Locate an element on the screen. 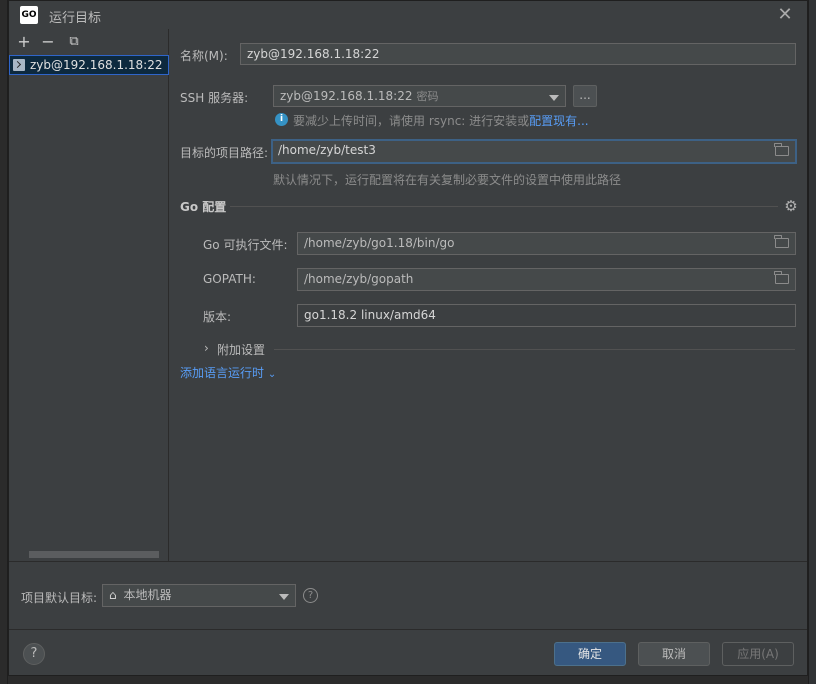  target-list-item: zyb@192.168.1.18:22 G is located at coordinates (89, 65).